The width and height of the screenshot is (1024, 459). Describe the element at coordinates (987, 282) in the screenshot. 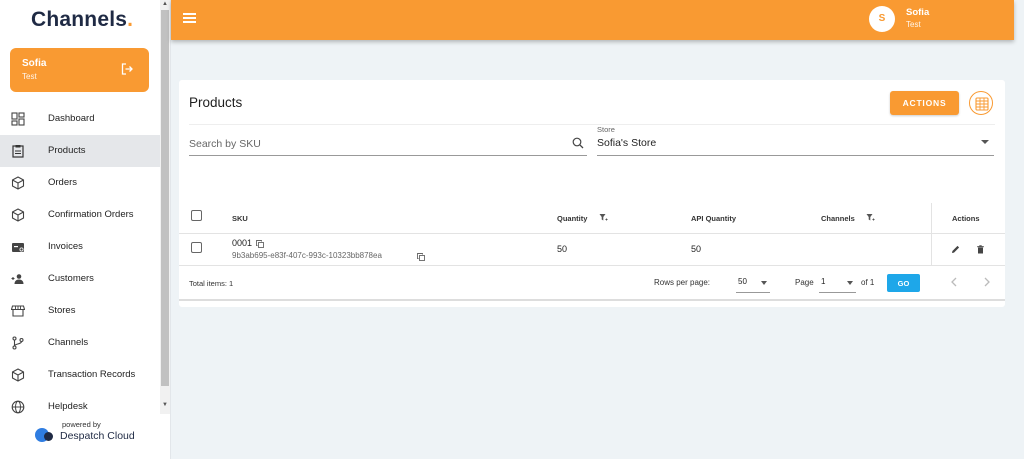

I see `chevron-right-icon` at that location.